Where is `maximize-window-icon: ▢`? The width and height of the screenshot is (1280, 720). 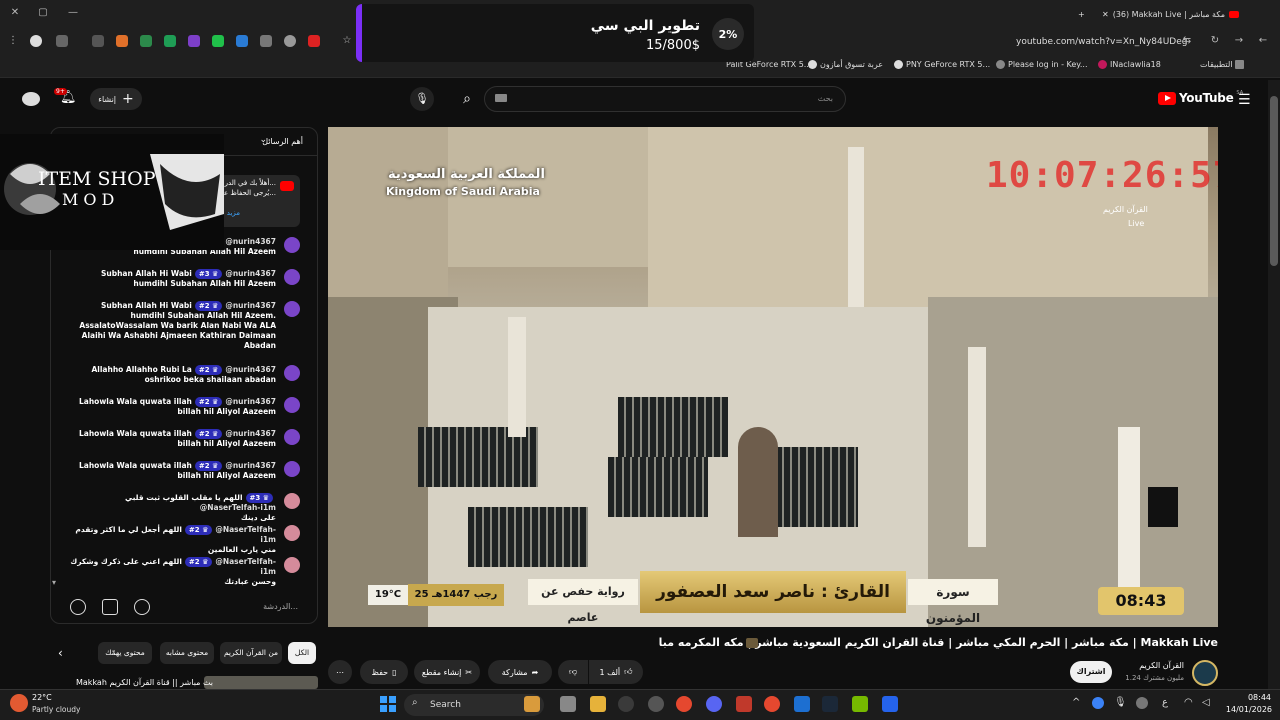 maximize-window-icon: ▢ is located at coordinates (43, 13).